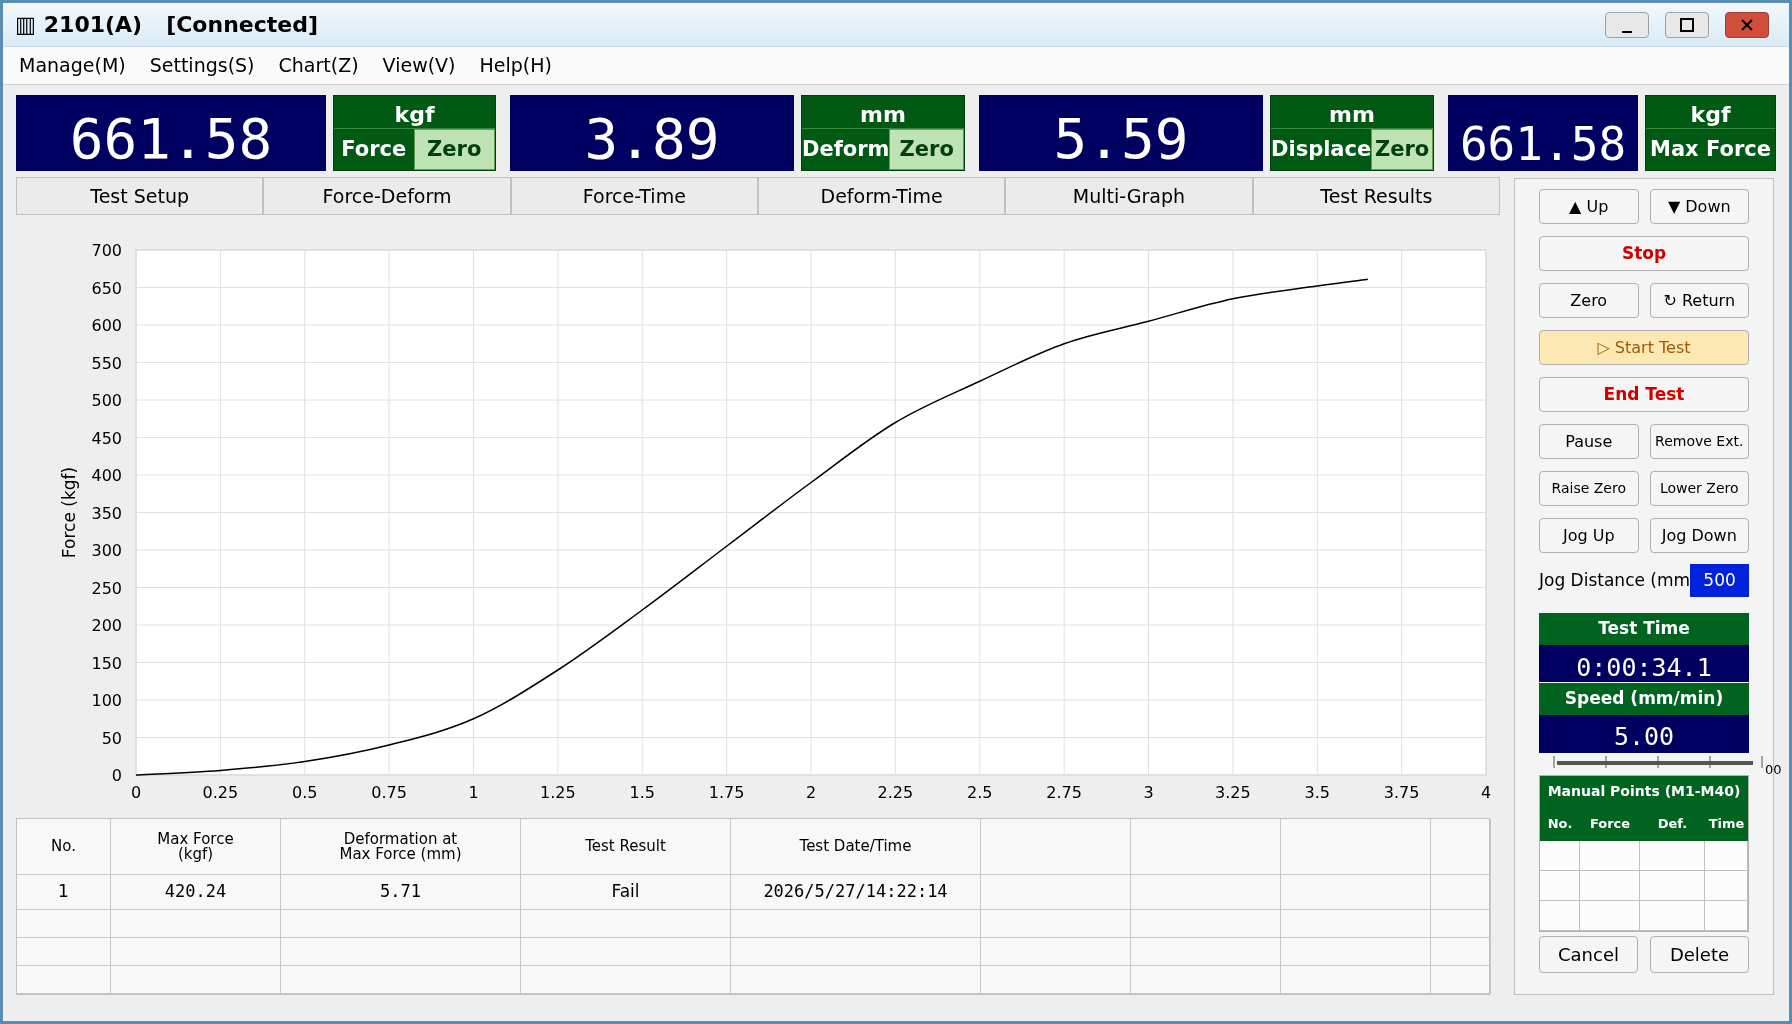 The height and width of the screenshot is (1024, 1792). I want to click on menu-item: Chart(Z), so click(318, 65).